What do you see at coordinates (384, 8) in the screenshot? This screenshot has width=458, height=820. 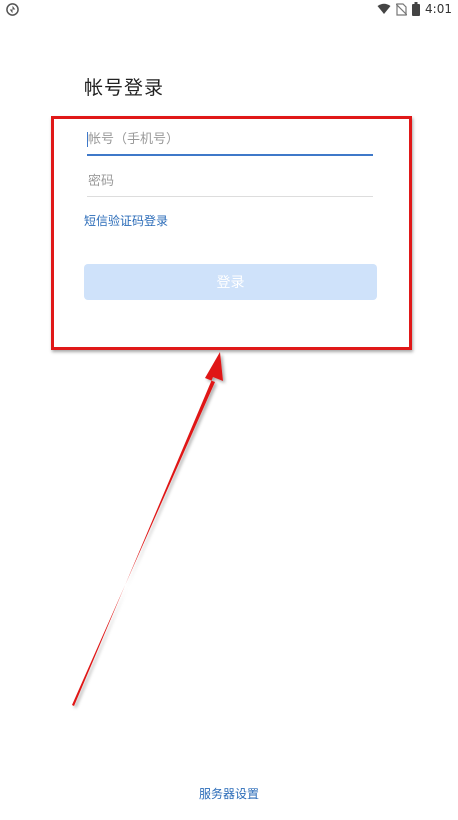 I see `wifi-icon` at bounding box center [384, 8].